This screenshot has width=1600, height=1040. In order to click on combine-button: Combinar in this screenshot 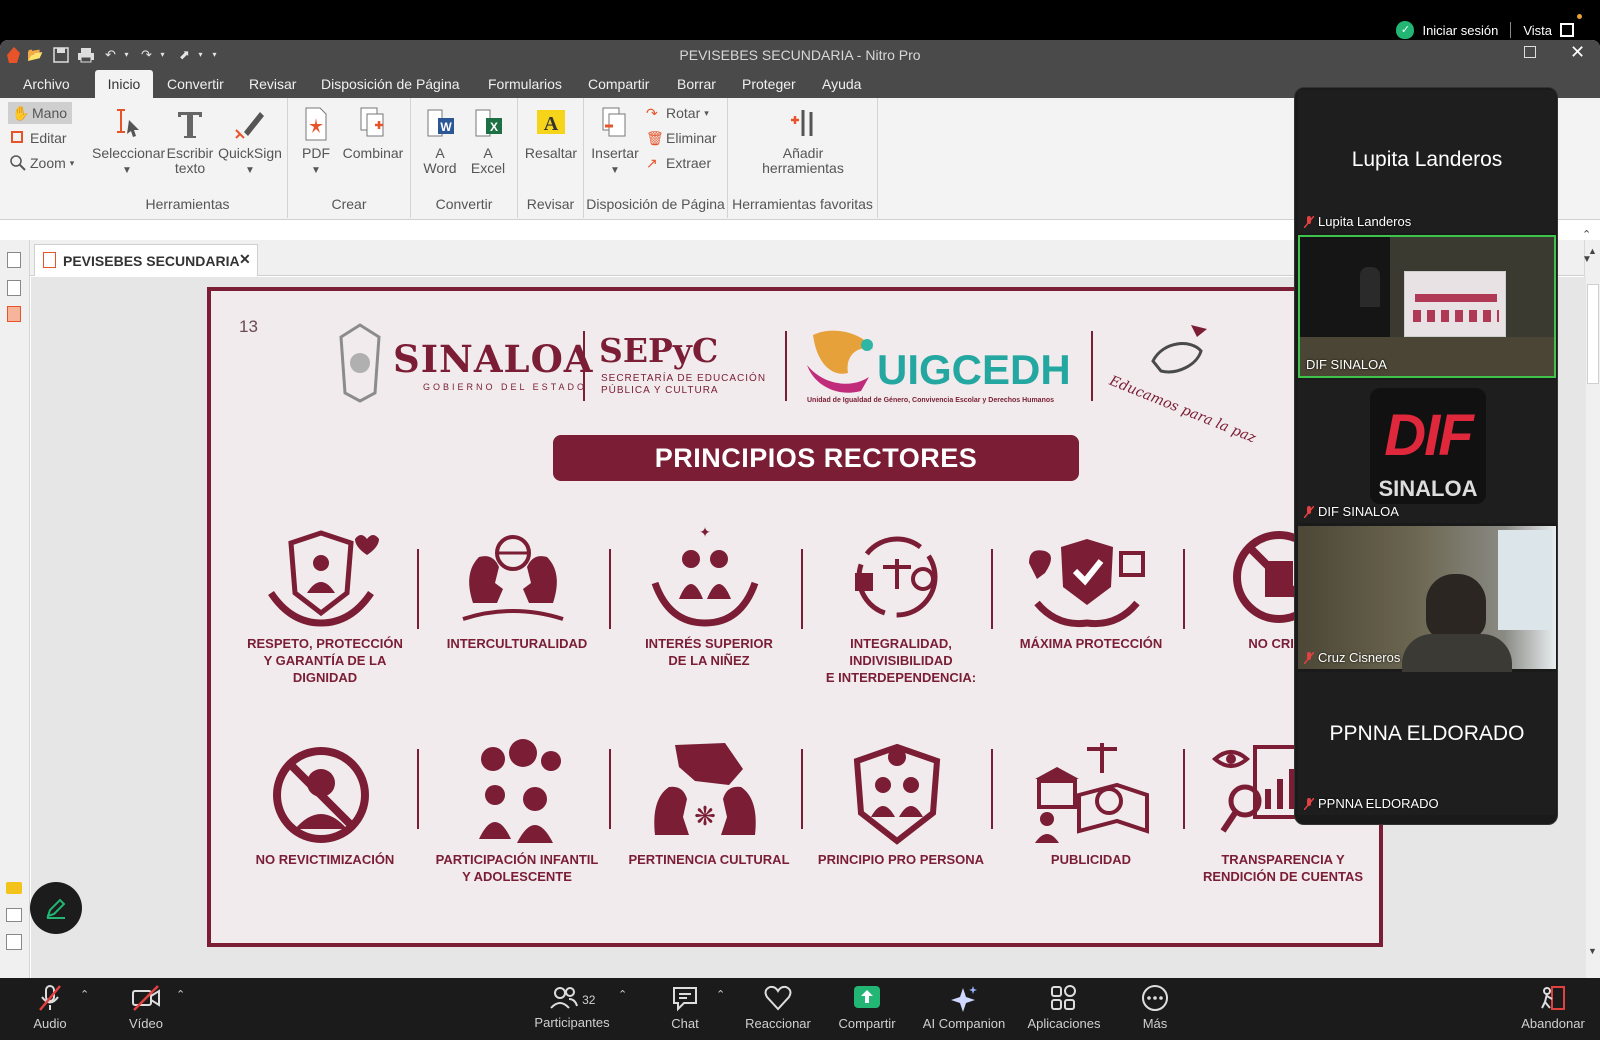, I will do `click(373, 133)`.